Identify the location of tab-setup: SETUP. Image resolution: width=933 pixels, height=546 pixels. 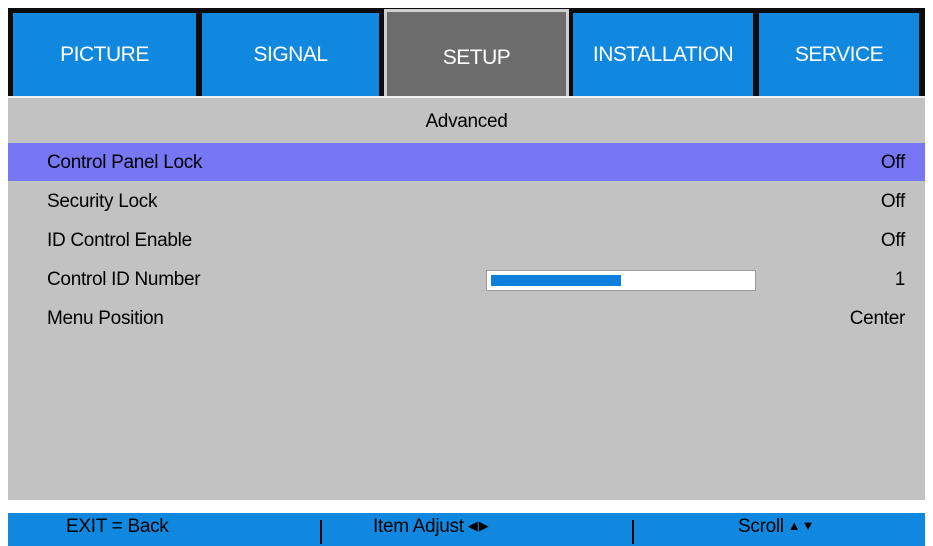
(476, 55).